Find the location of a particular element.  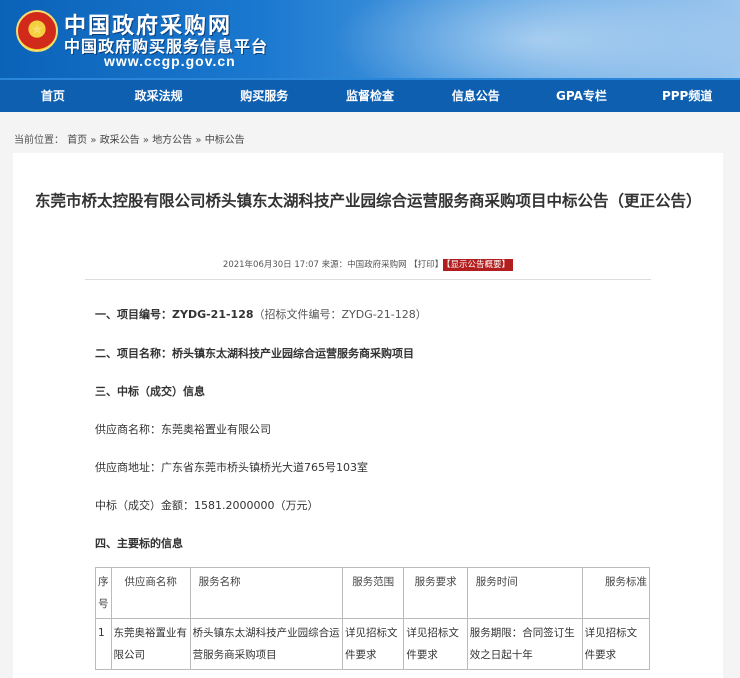

header-cell: 服务要求 is located at coordinates (435, 593).